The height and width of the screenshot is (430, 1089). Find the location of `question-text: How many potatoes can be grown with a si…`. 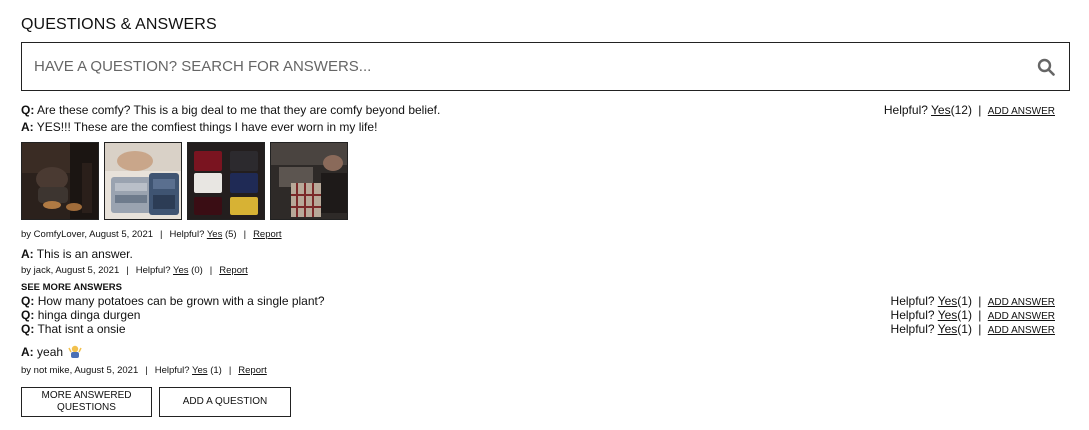

question-text: How many potatoes can be grown with a si… is located at coordinates (181, 301).